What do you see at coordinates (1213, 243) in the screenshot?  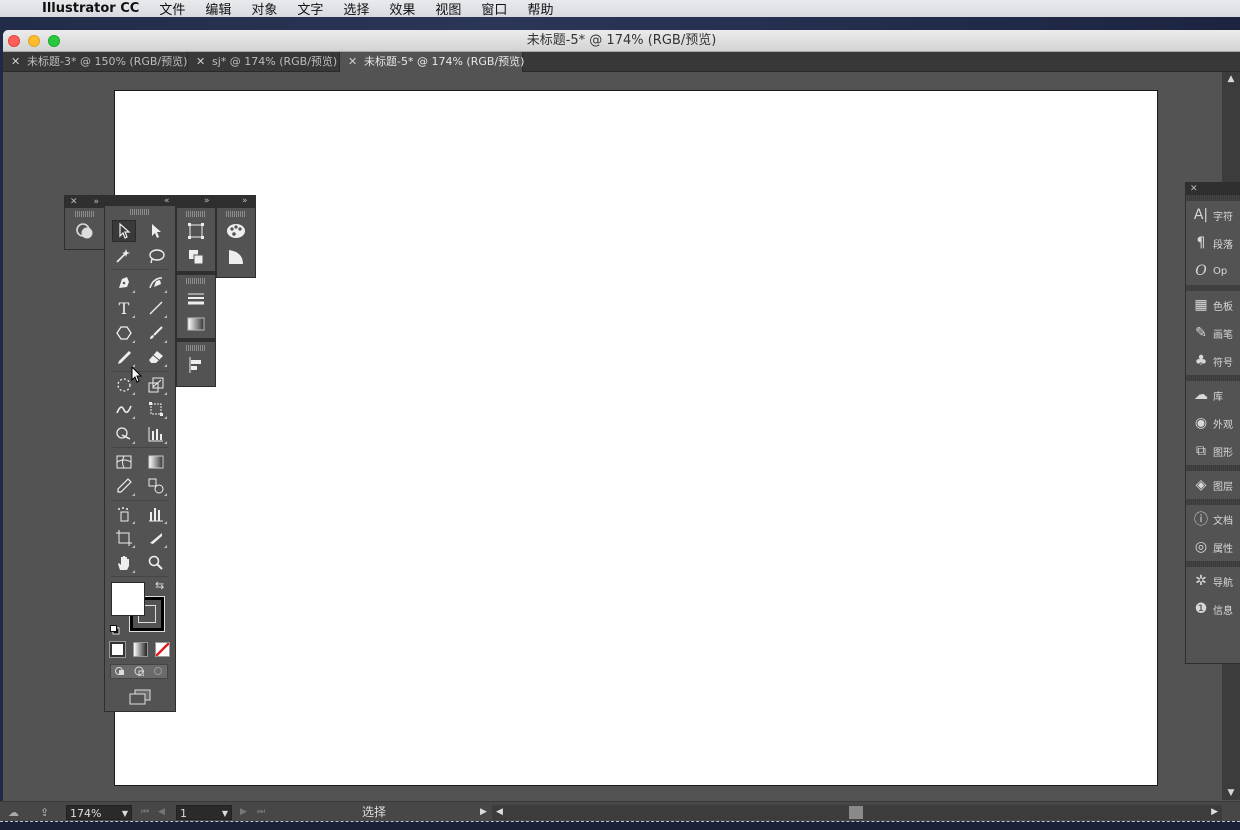 I see `dock-item-paragraph: ¶ 段落` at bounding box center [1213, 243].